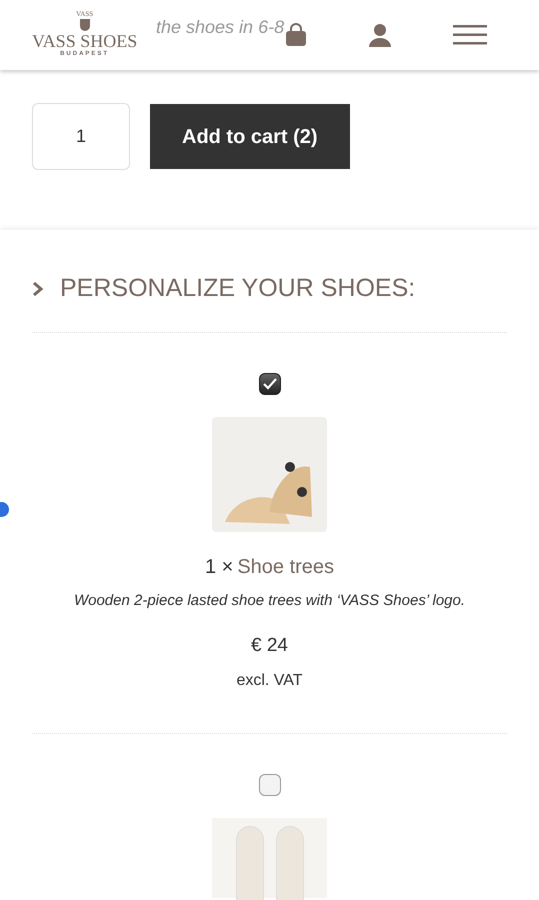 The image size is (539, 900). What do you see at coordinates (219, 567) in the screenshot?
I see `quantity-text: 1 ×` at bounding box center [219, 567].